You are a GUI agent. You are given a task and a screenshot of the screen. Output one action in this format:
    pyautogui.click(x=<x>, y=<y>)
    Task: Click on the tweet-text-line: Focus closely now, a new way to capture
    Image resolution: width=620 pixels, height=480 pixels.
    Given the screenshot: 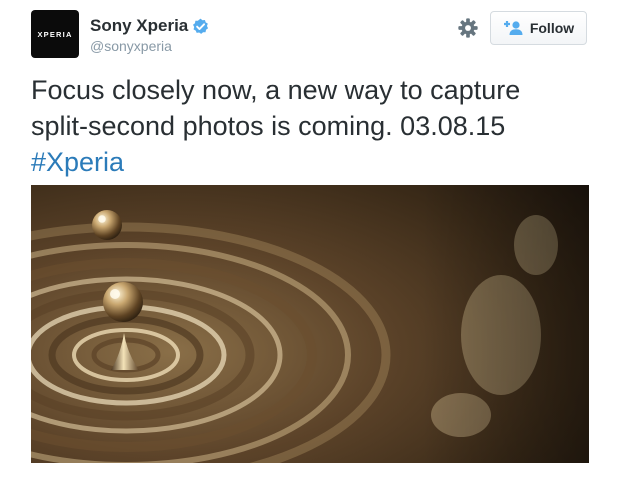 What is the action you would take?
    pyautogui.click(x=276, y=90)
    